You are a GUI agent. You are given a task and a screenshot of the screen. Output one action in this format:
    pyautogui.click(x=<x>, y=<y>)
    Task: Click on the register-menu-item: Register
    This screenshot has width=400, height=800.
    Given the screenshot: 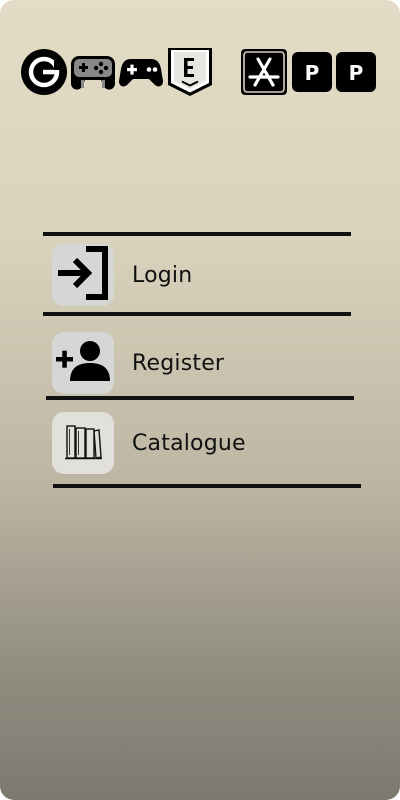 What is the action you would take?
    pyautogui.click(x=138, y=363)
    